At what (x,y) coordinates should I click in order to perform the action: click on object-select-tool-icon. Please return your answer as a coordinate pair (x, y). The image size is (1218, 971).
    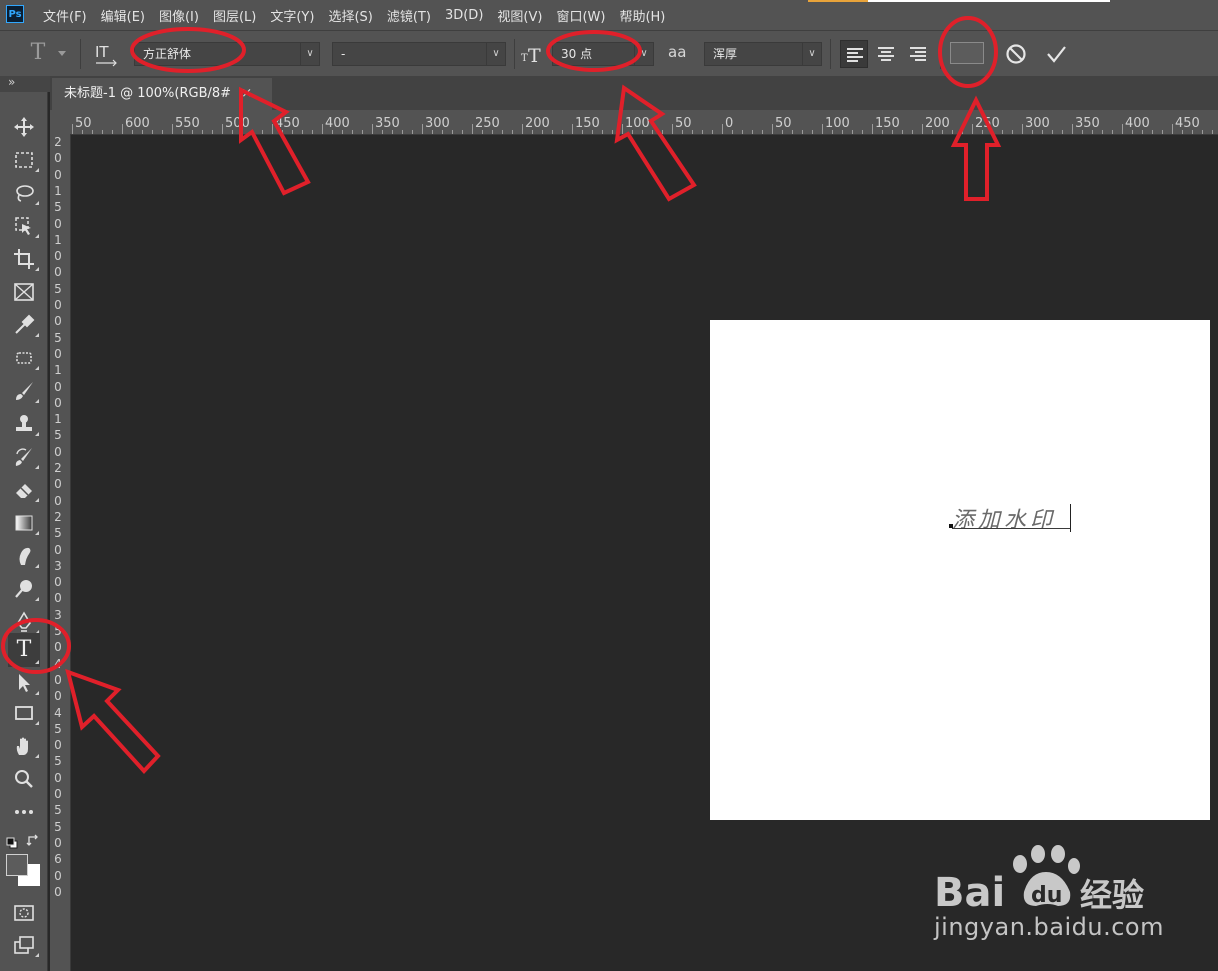
    Looking at the image, I should click on (24, 226).